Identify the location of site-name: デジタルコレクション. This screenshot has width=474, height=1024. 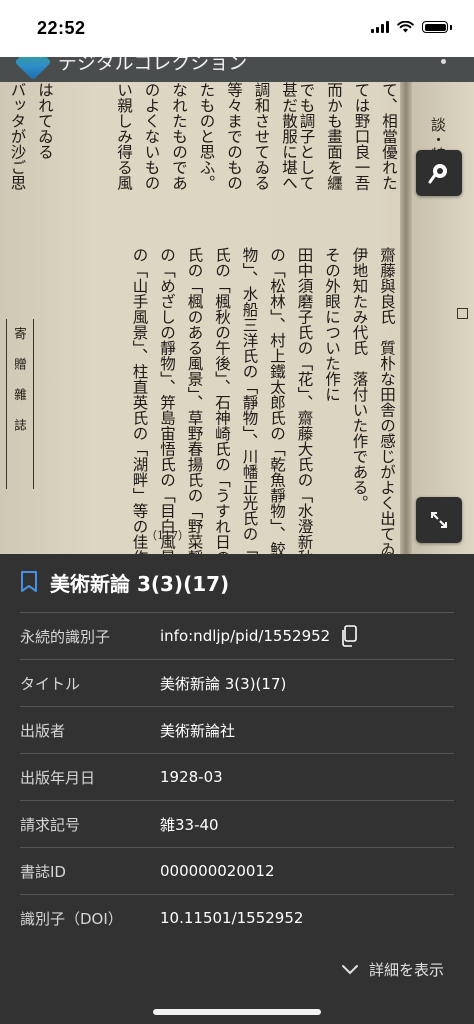
(153, 65).